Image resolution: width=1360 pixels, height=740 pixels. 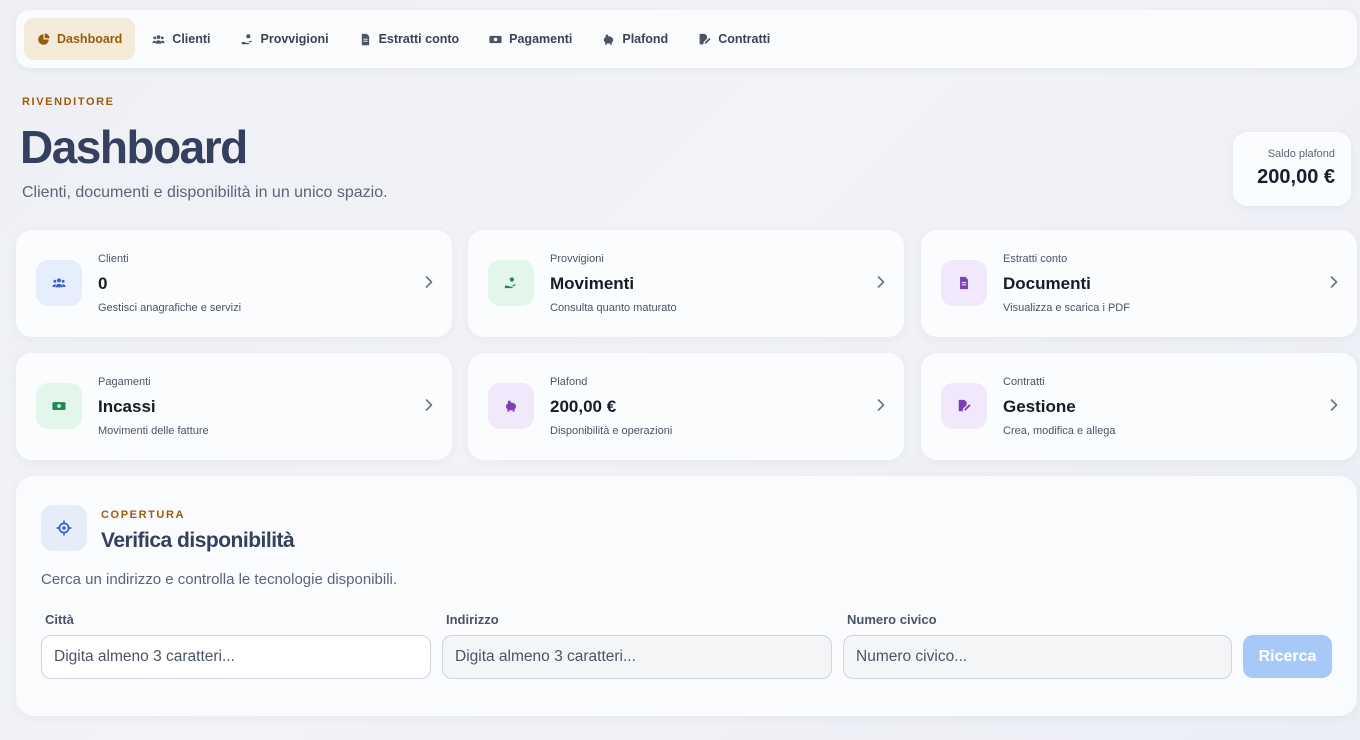 I want to click on card-desc: Gestisci anagrafiche e servizi, so click(x=170, y=308).